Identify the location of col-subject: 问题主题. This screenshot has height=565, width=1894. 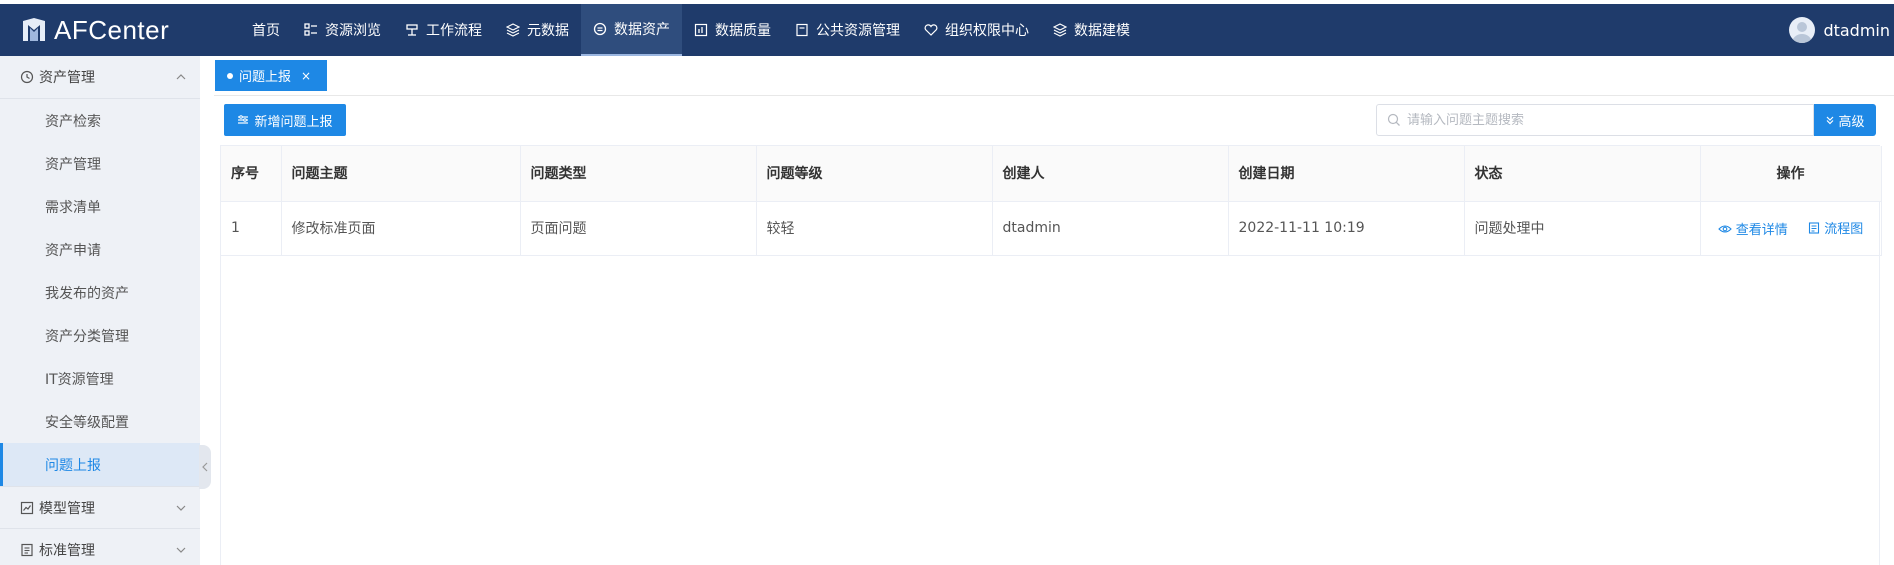
(401, 174).